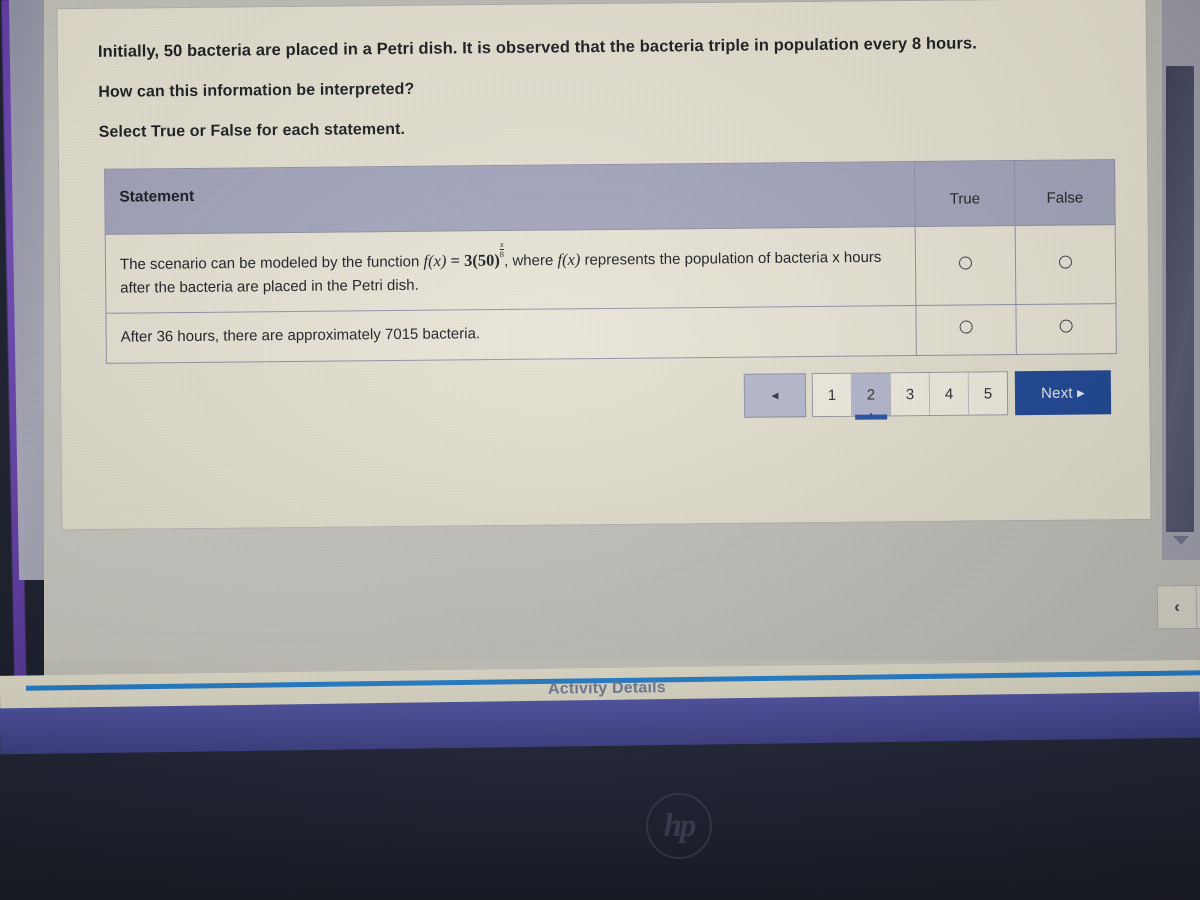 This screenshot has width=1200, height=900. I want to click on page-nav-buttons: ‹ ›, so click(1178, 607).